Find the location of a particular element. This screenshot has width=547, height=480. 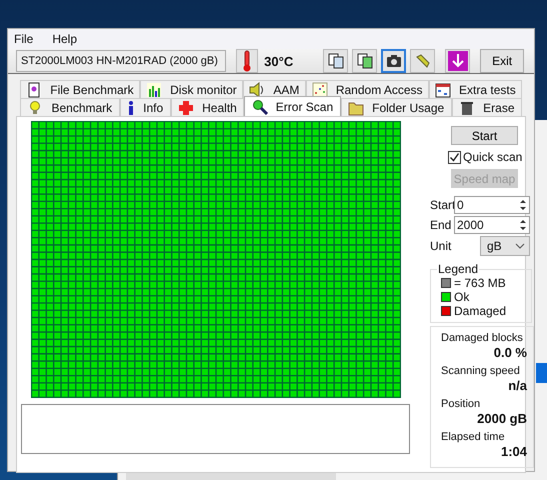

stat-label: Damaged blocks is located at coordinates (482, 338).